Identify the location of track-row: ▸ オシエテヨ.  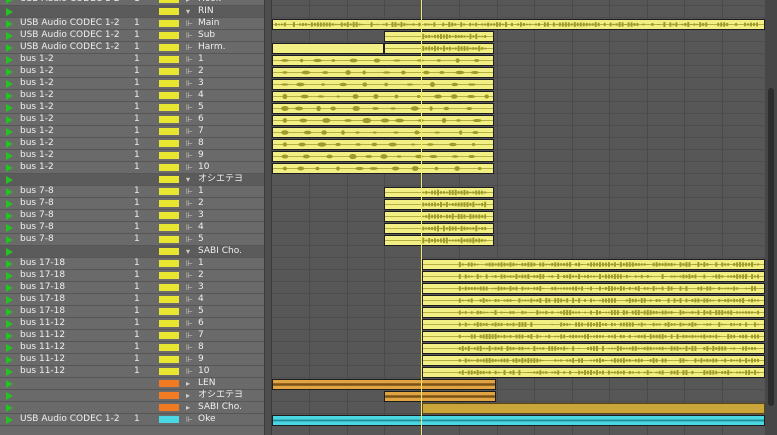
(132, 396).